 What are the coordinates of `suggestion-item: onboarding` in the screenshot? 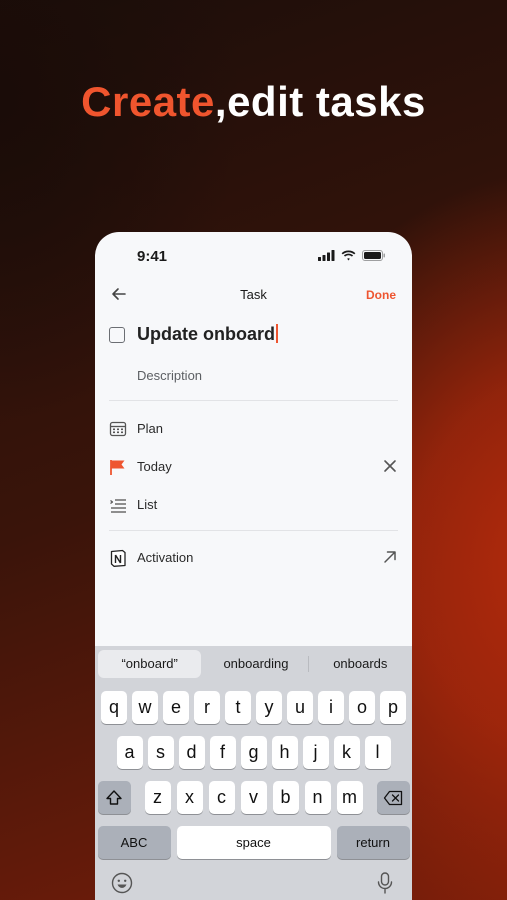 It's located at (255, 664).